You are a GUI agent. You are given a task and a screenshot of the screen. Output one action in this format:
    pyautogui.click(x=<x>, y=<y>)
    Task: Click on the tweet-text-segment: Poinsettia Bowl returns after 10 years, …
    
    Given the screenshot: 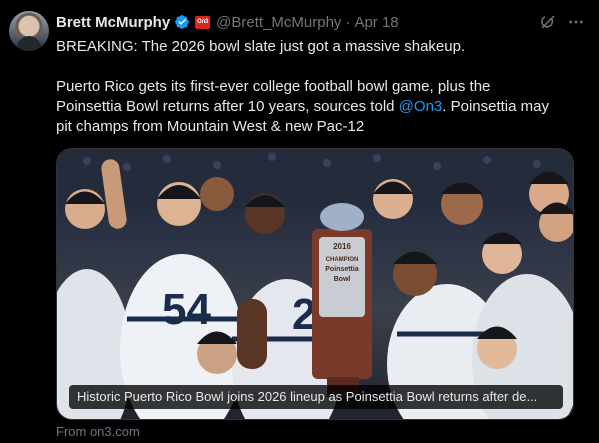 What is the action you would take?
    pyautogui.click(x=227, y=106)
    